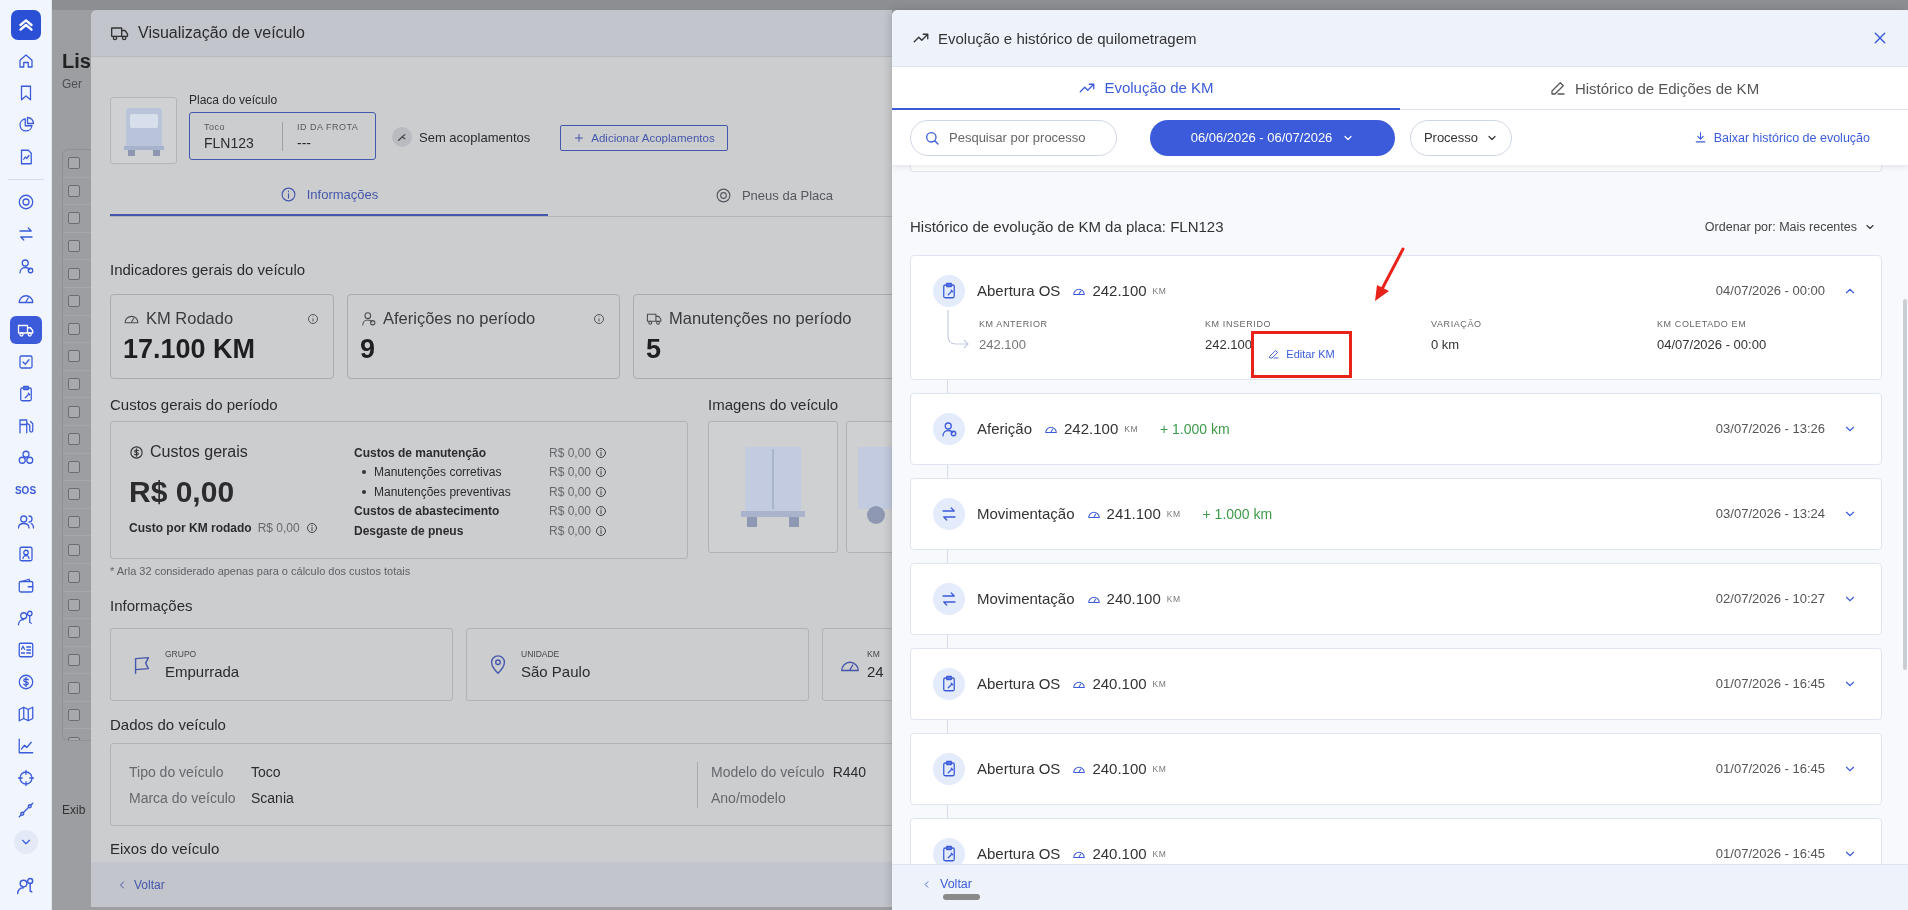 This screenshot has height=910, width=1908. I want to click on indicator-value: 5, so click(654, 349).